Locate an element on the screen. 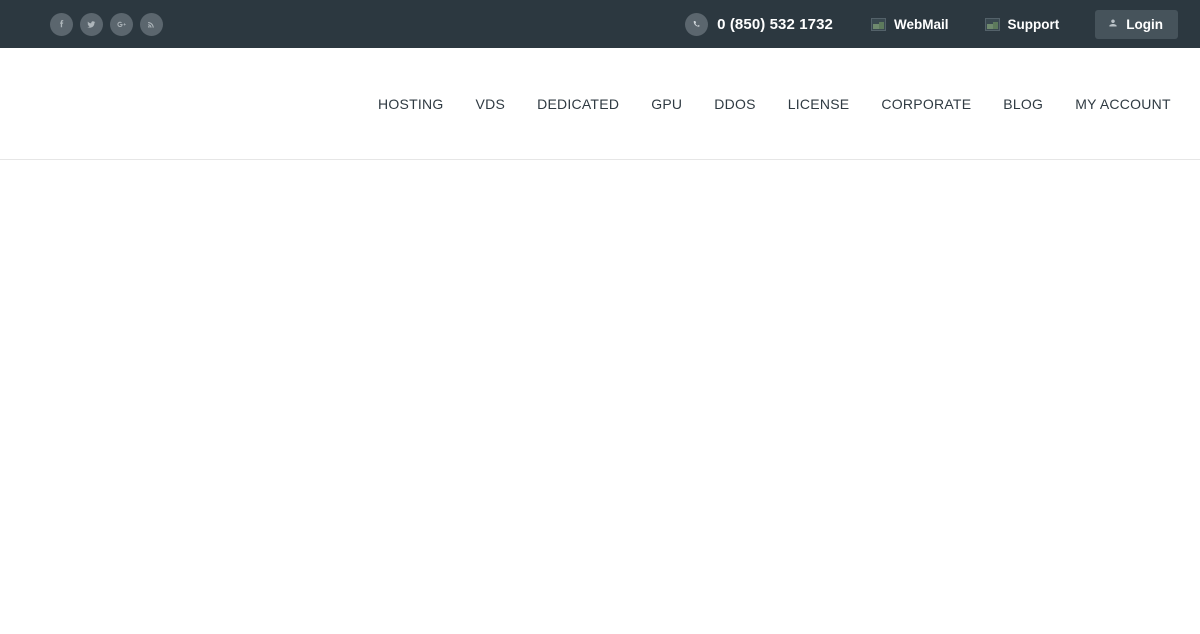  social-links is located at coordinates (106, 24).